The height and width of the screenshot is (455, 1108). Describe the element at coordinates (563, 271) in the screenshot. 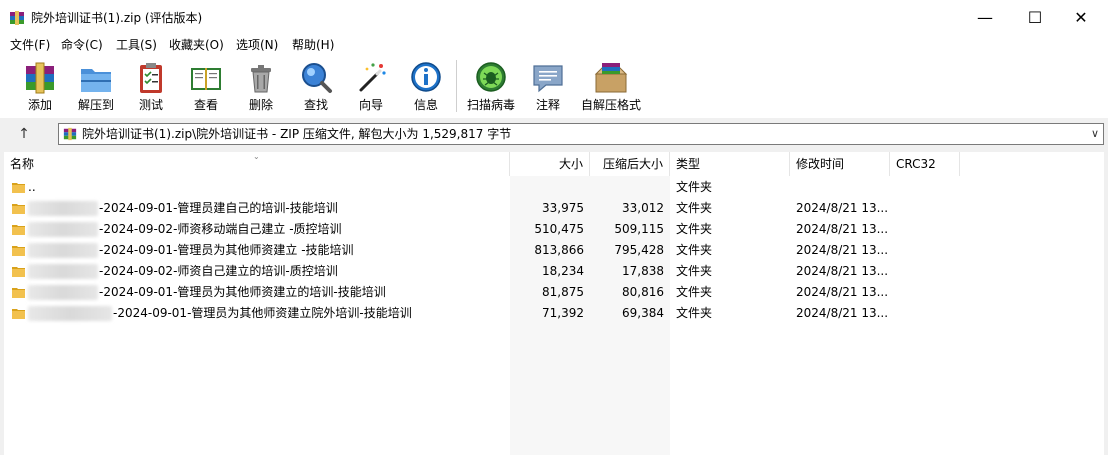

I see `row-size: 18,234` at that location.